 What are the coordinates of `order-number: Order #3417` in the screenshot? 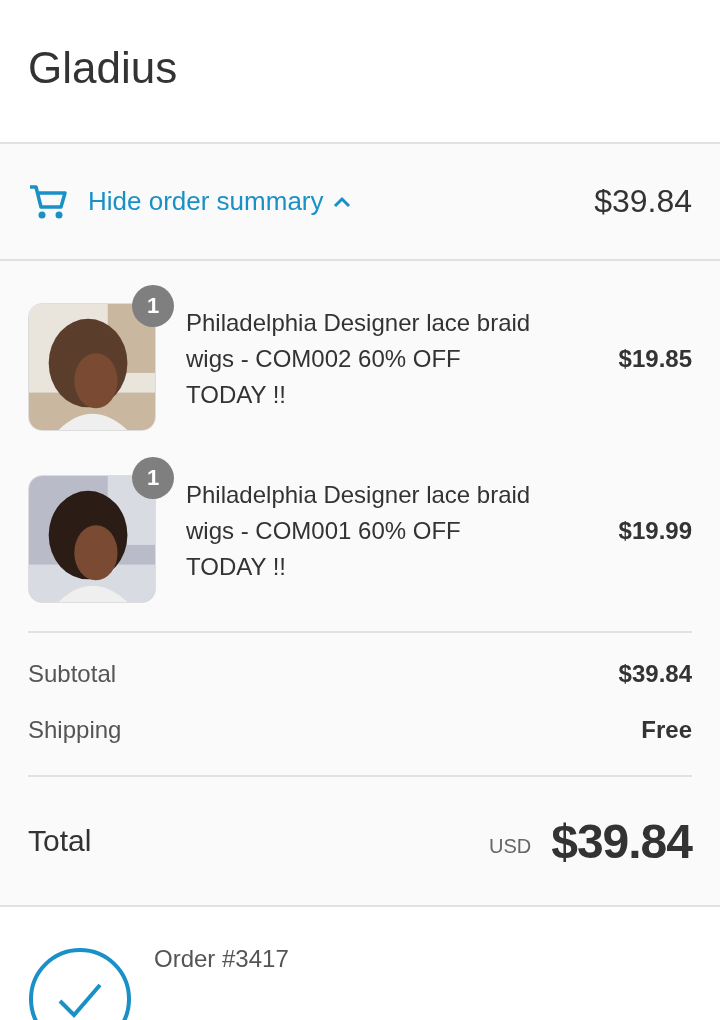 It's located at (221, 959).